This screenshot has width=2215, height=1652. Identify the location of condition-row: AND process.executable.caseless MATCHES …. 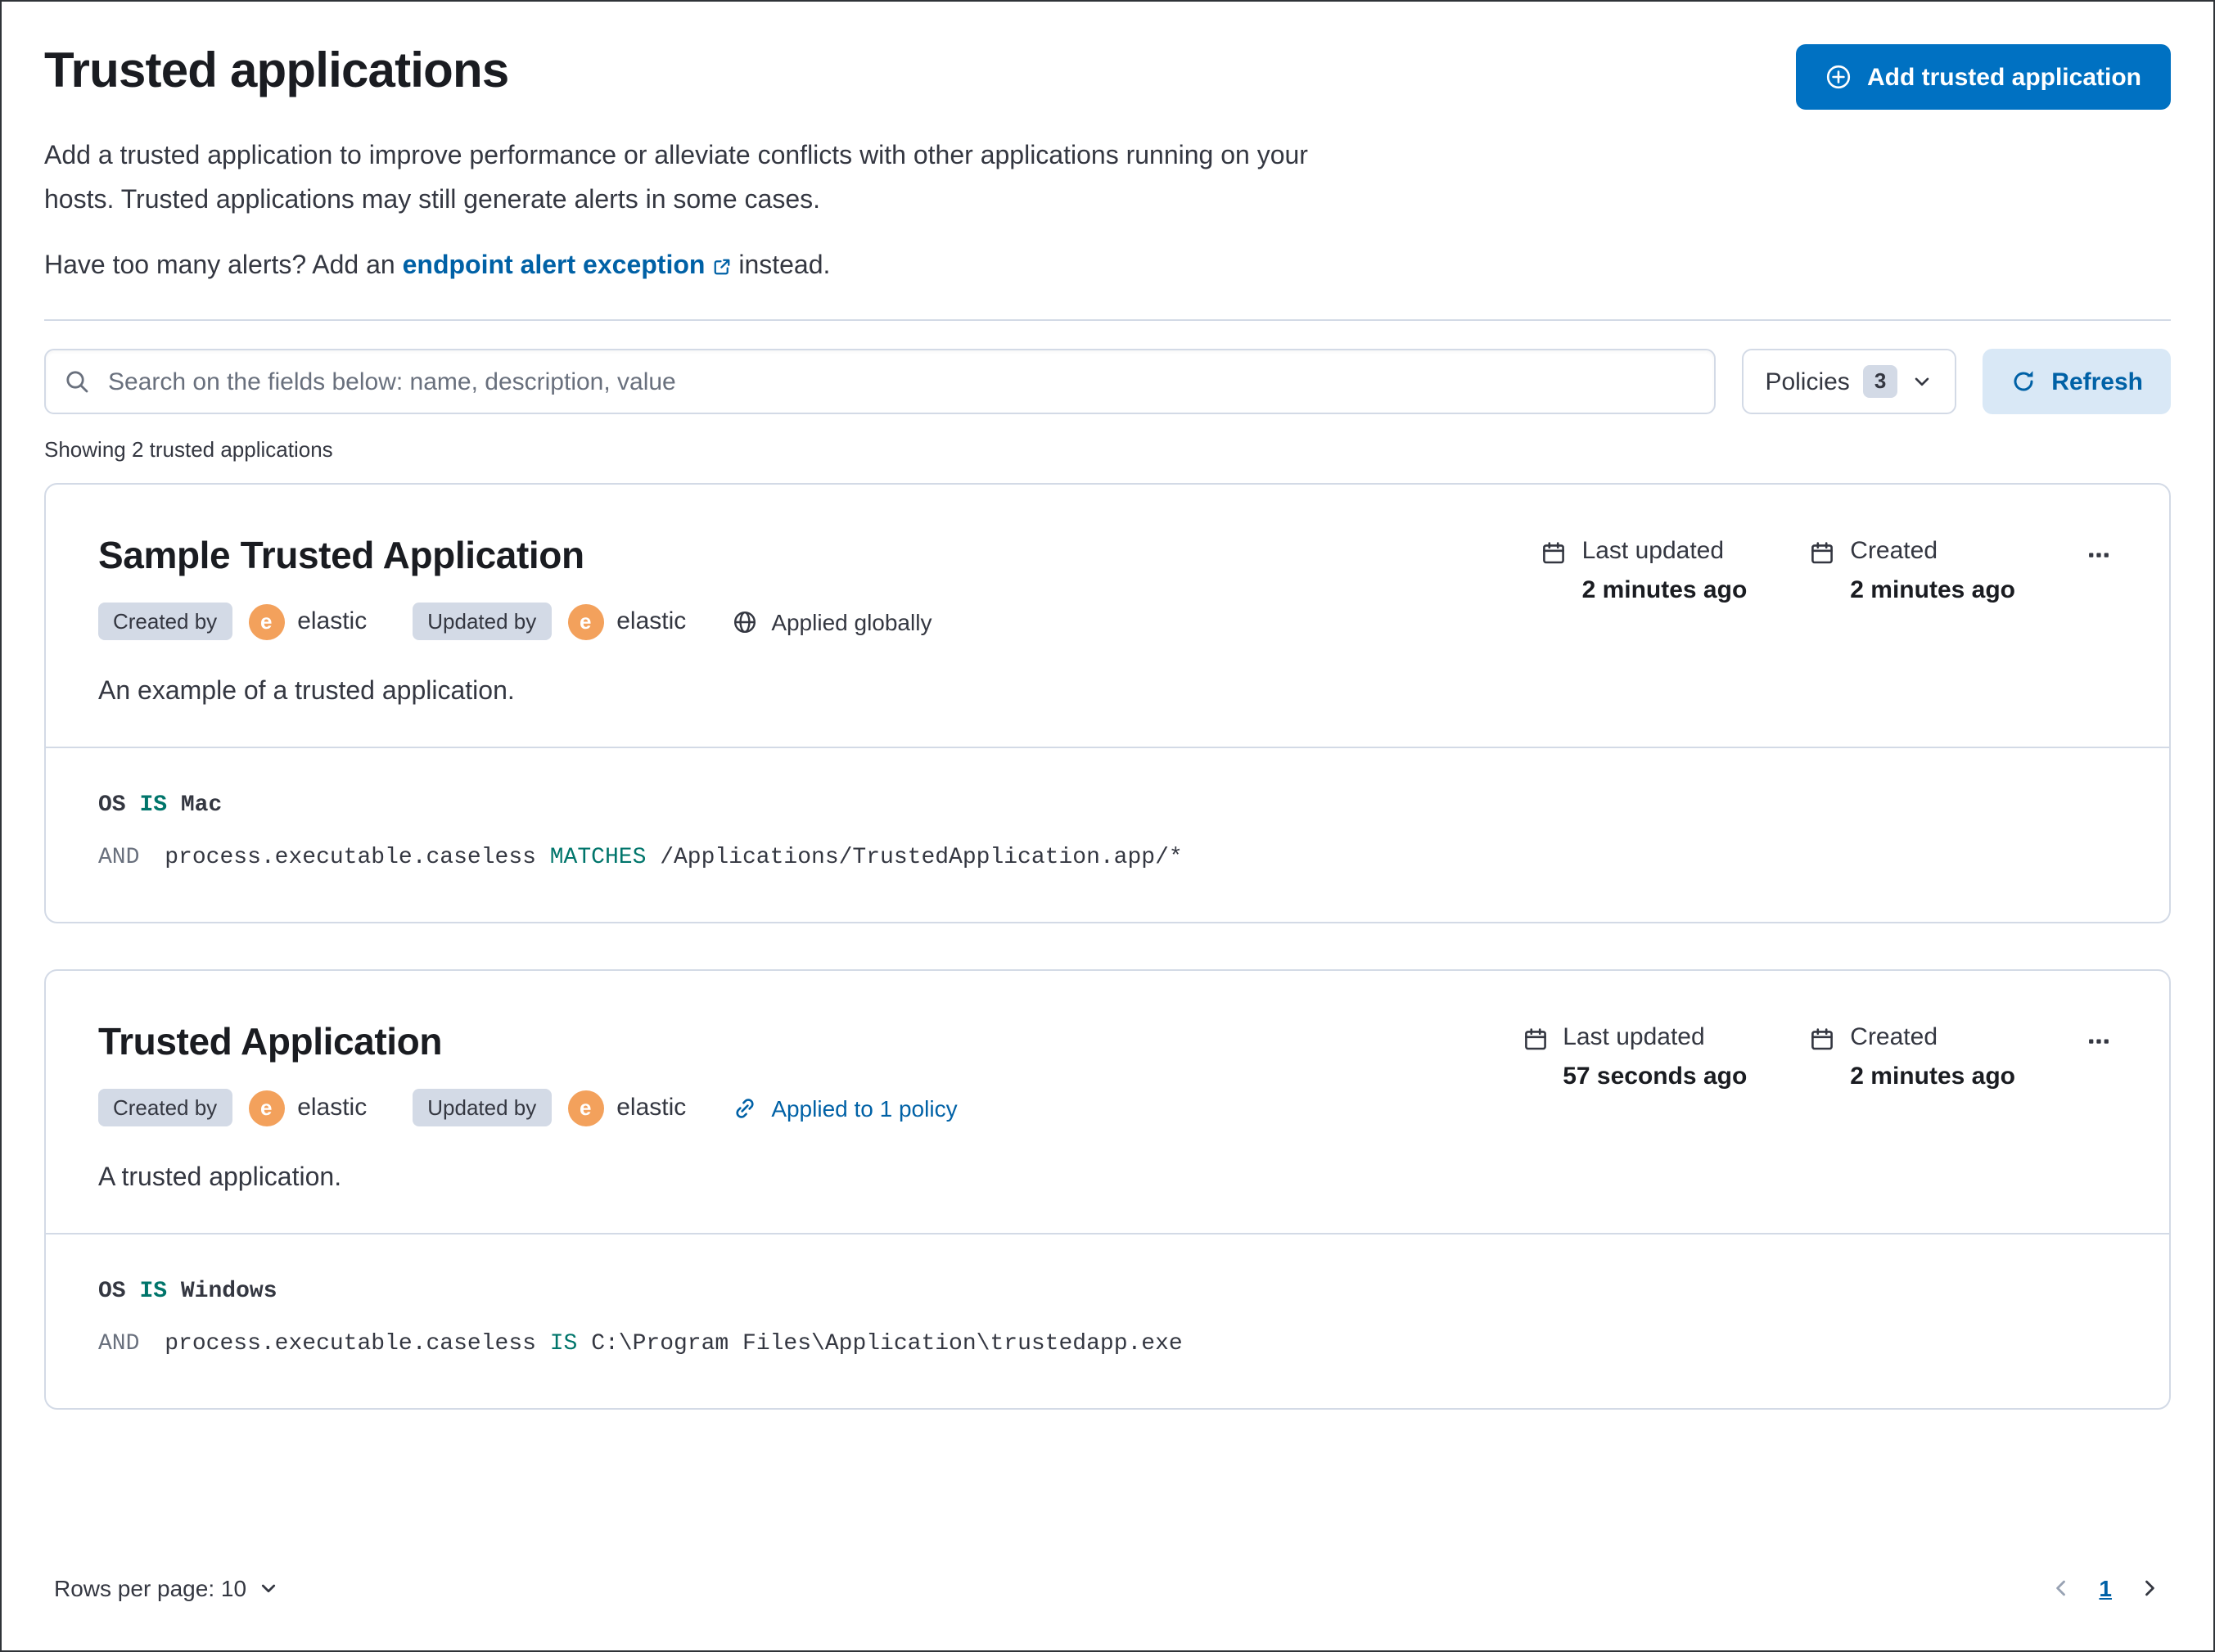
(1107, 858).